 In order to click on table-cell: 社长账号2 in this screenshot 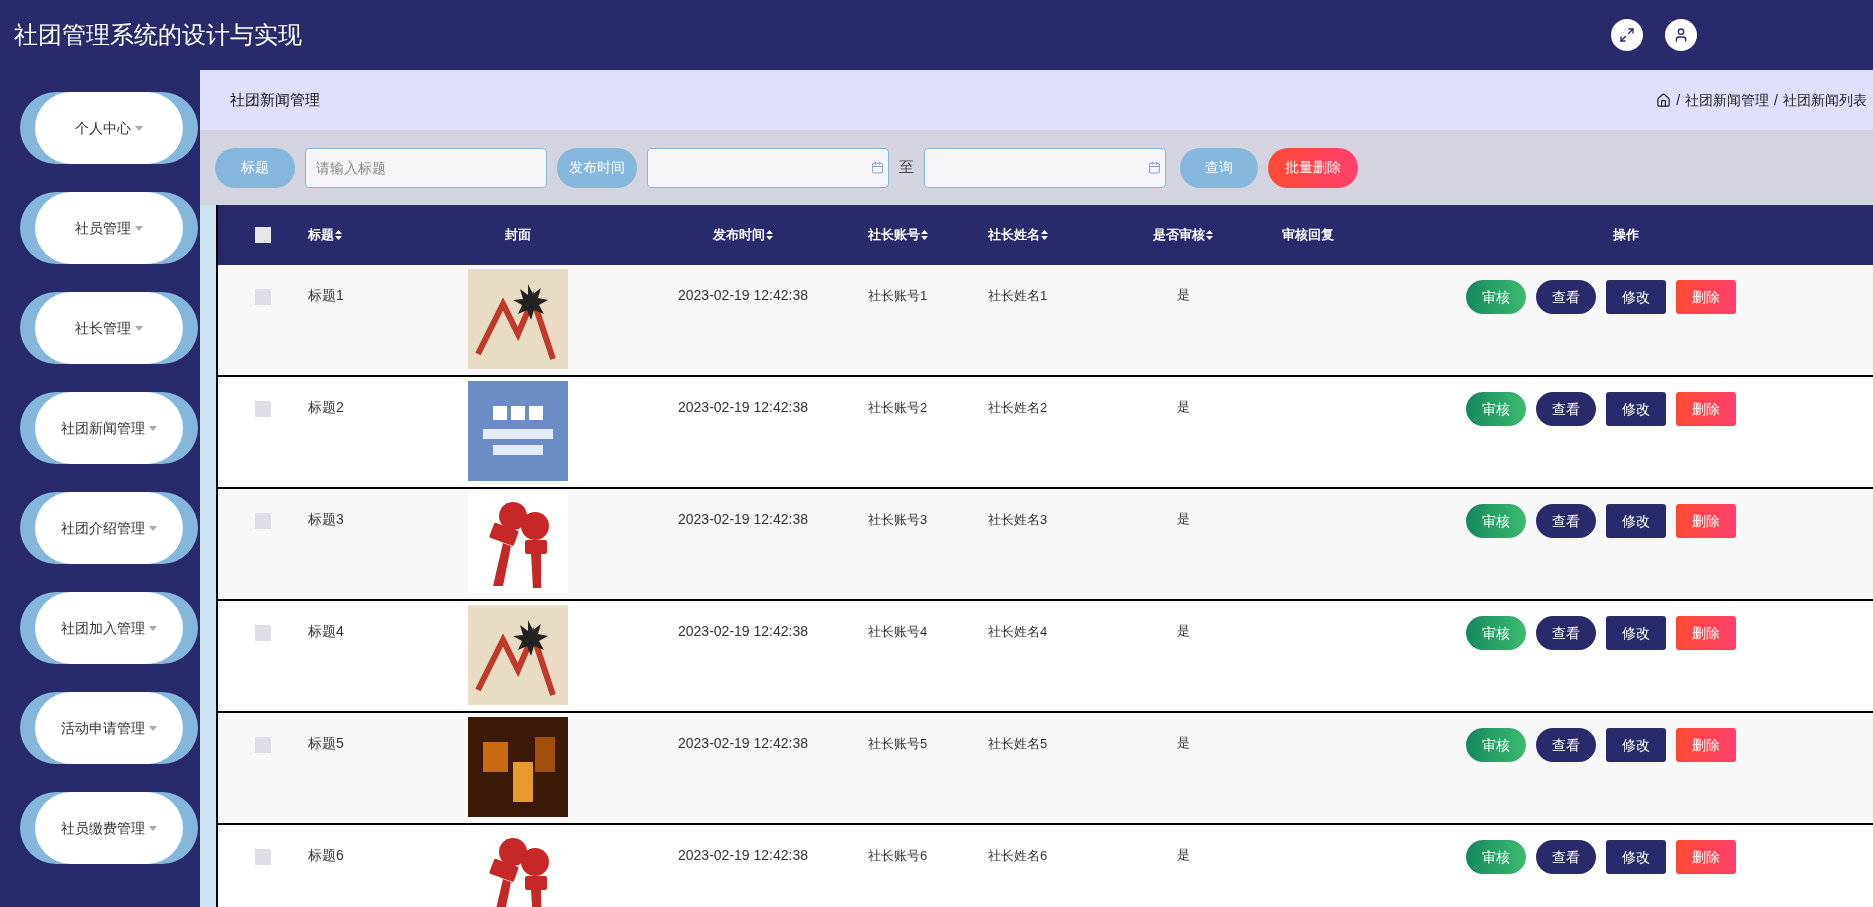, I will do `click(898, 407)`.